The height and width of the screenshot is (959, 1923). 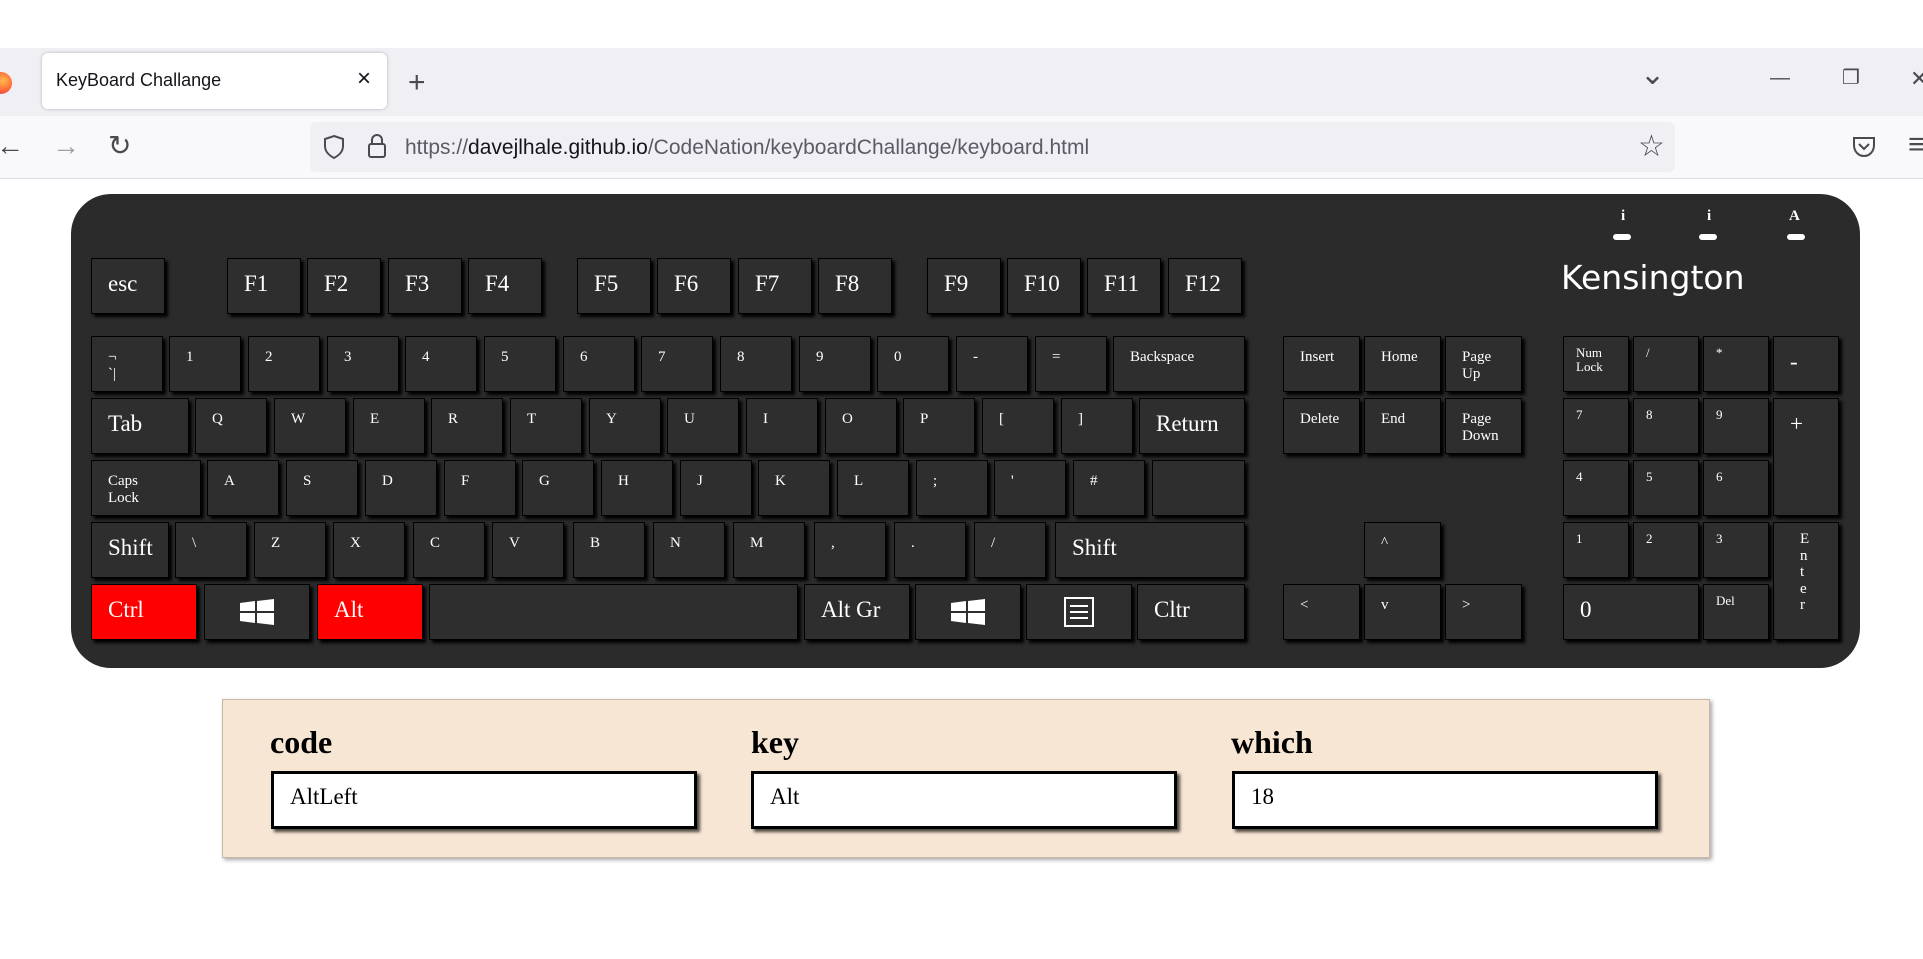 I want to click on key-o: O, so click(x=861, y=426).